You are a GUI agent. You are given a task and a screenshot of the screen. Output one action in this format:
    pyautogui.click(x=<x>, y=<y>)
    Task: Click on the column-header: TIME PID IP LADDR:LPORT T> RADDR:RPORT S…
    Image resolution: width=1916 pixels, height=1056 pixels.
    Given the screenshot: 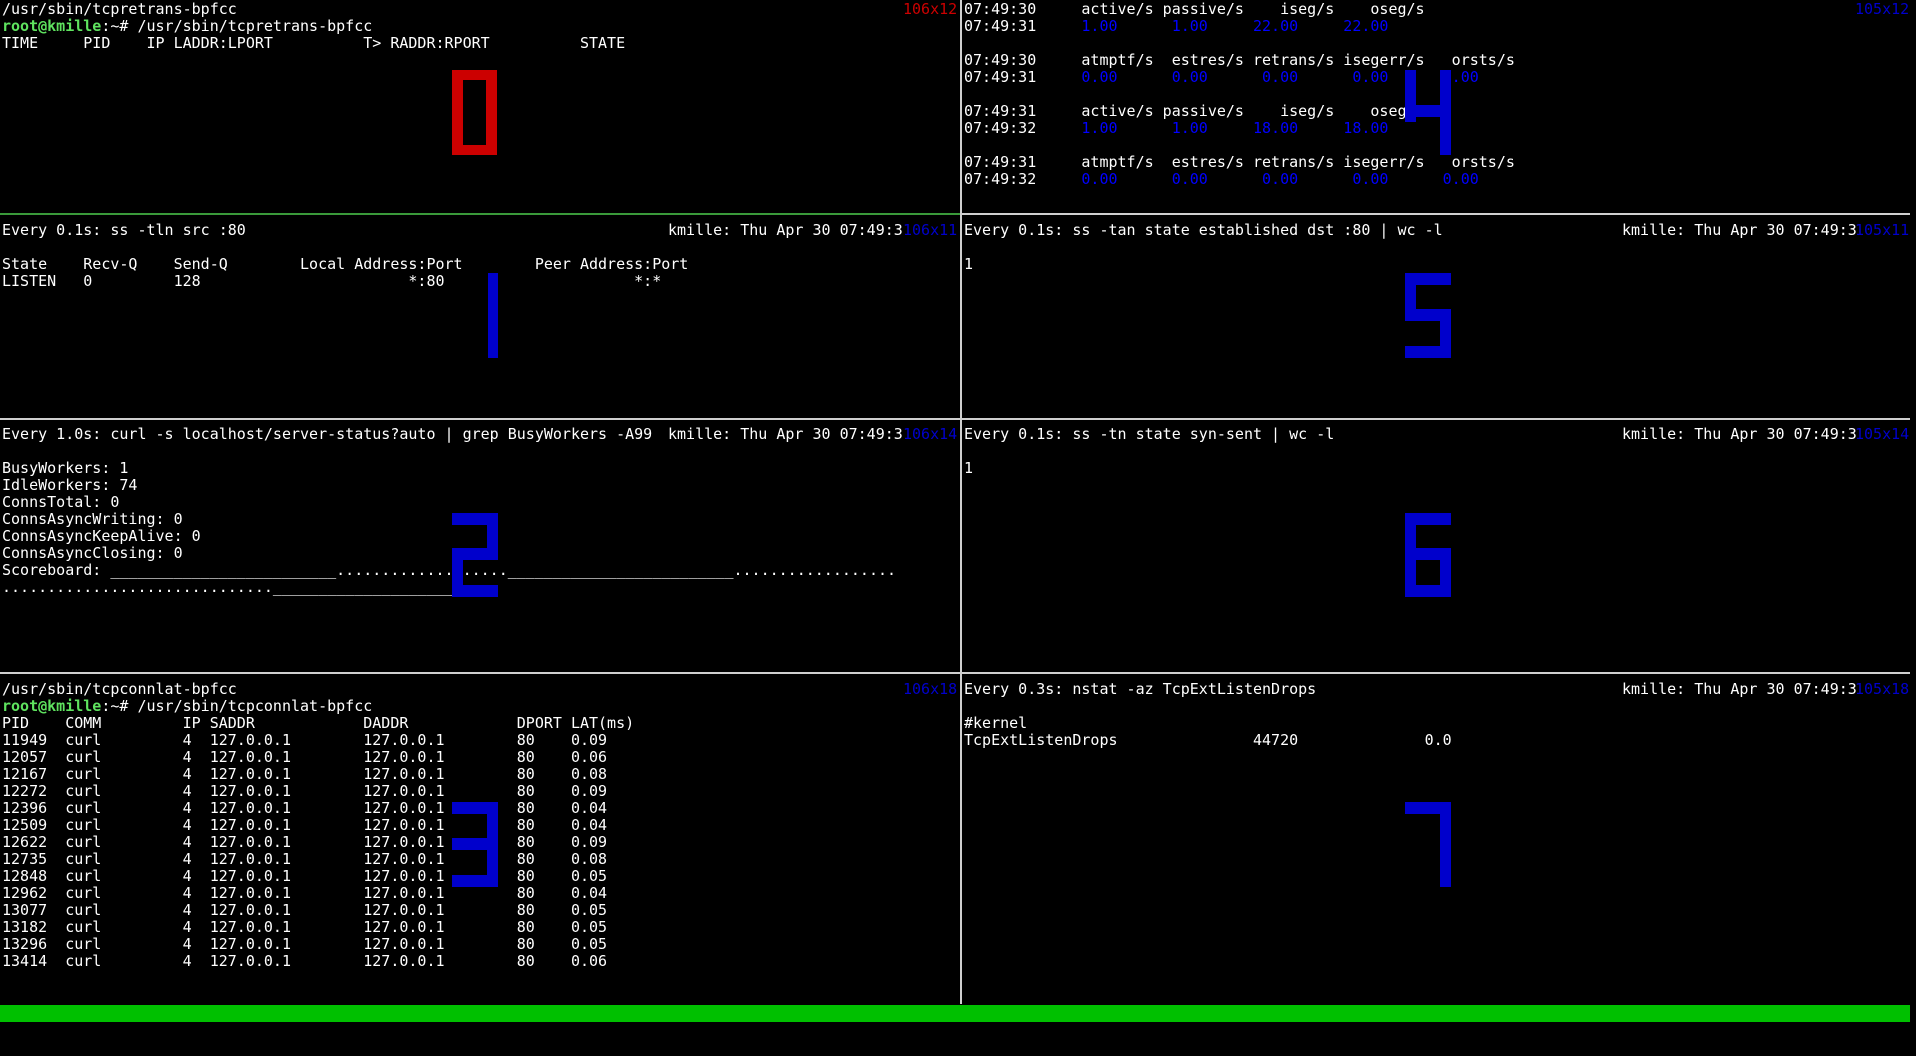 What is the action you would take?
    pyautogui.click(x=314, y=43)
    